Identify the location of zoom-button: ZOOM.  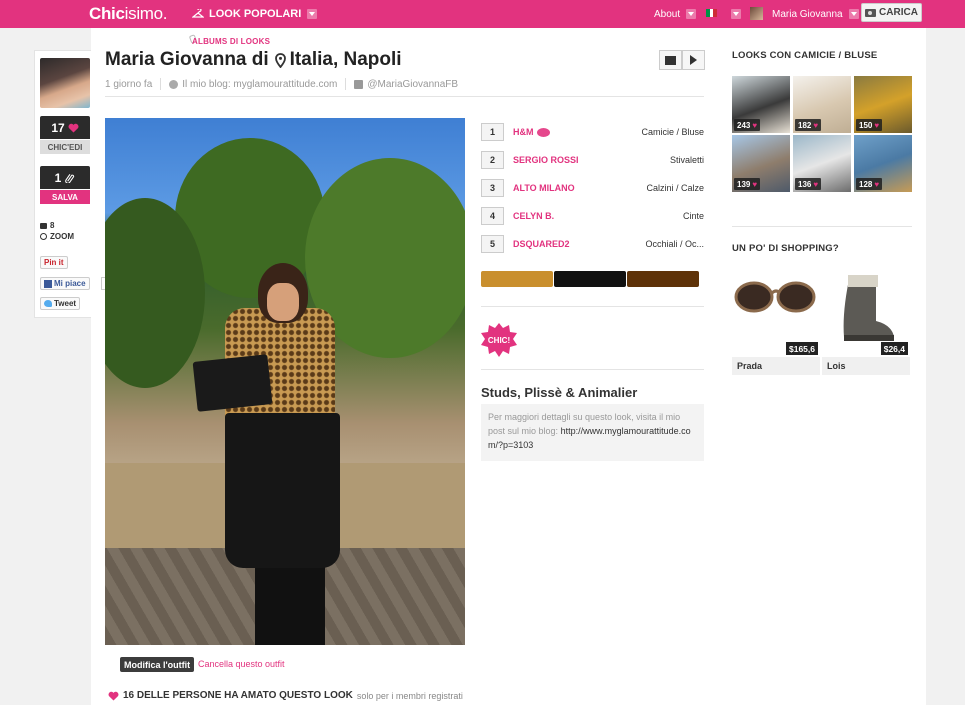
(57, 236).